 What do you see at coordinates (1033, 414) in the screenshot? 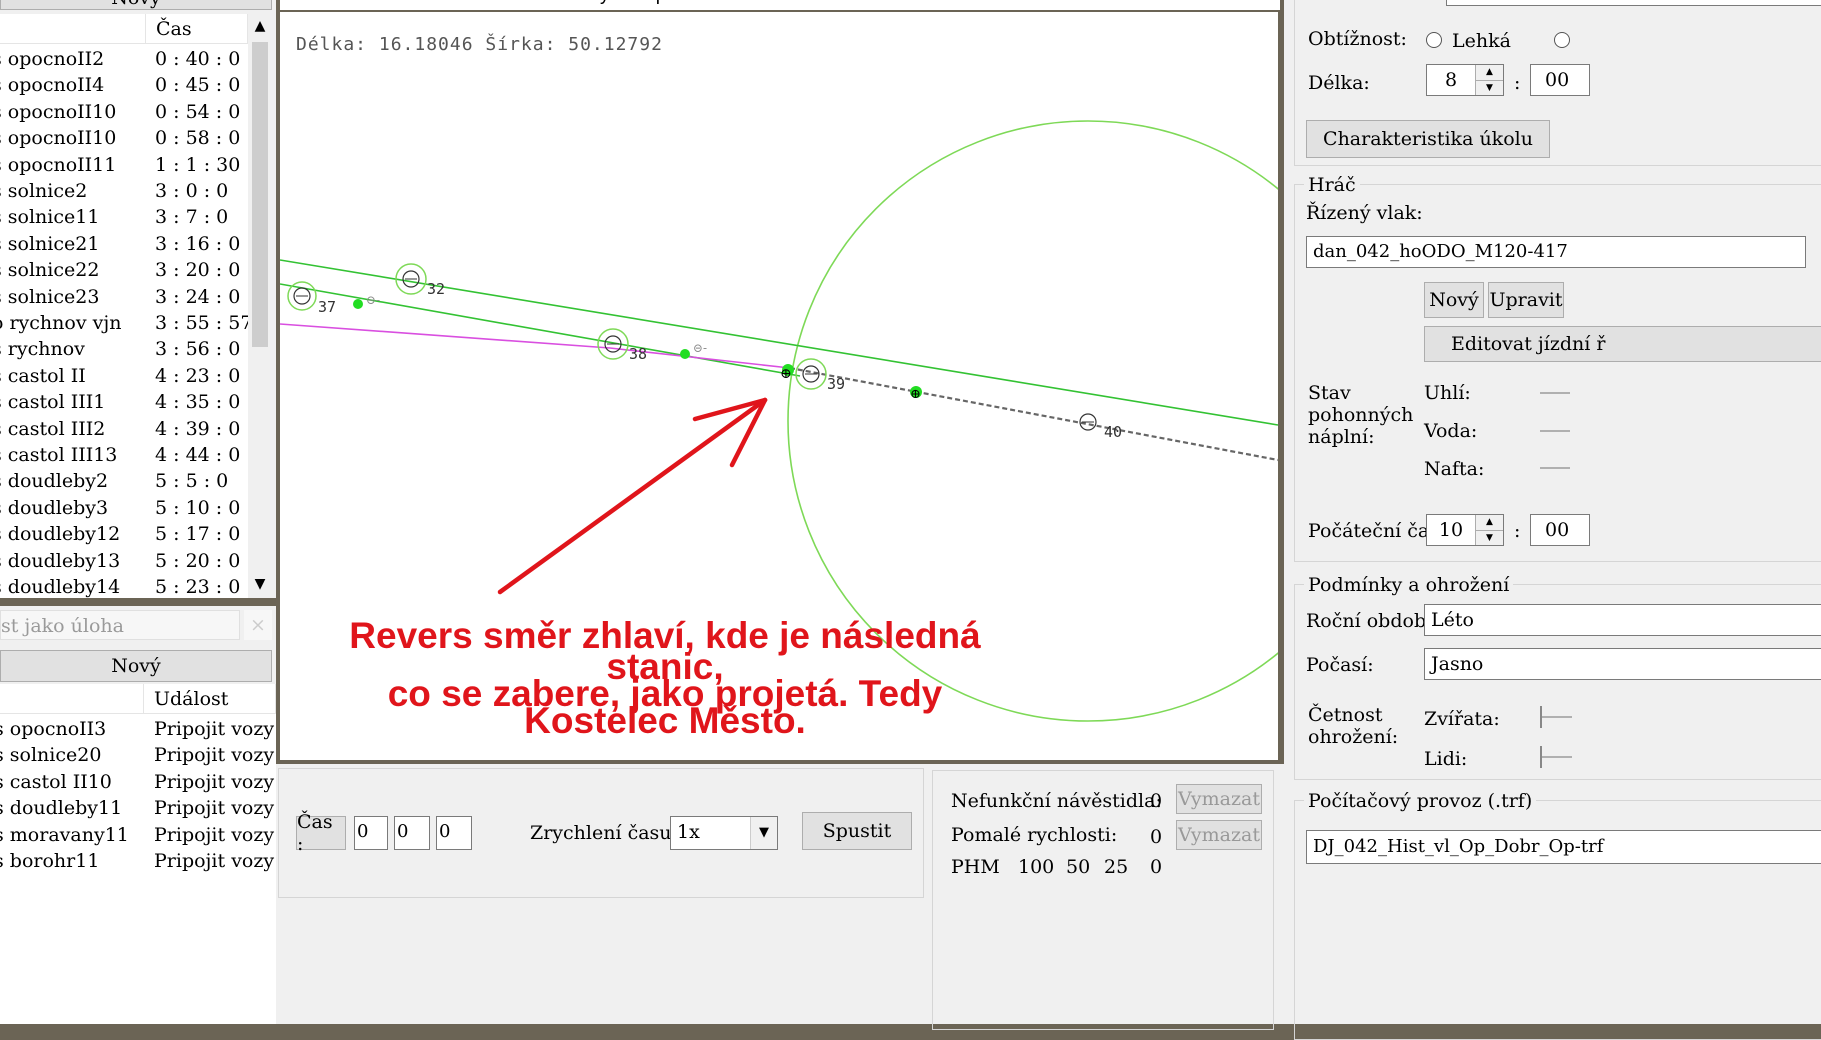
I see `train-path` at bounding box center [1033, 414].